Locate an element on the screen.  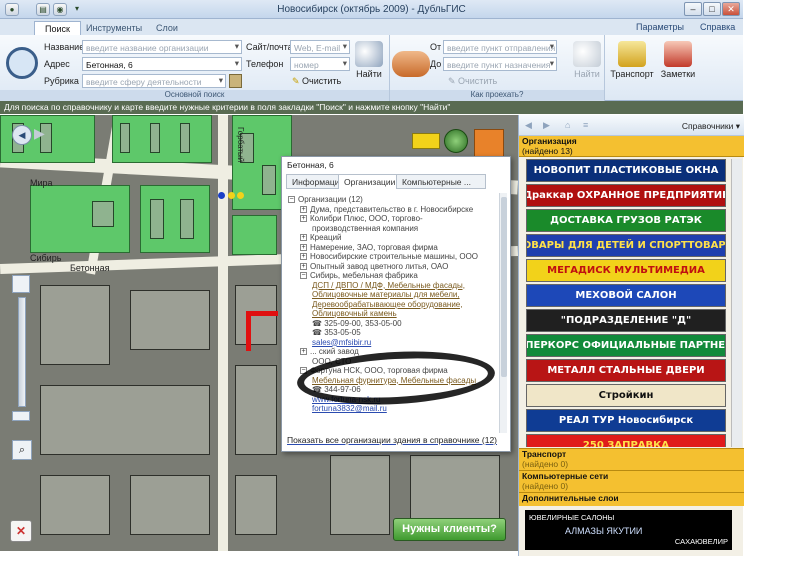
window-title: Новосибирск (октябрь 2009) - ДубльГИС is located at coordinates (371, 9).